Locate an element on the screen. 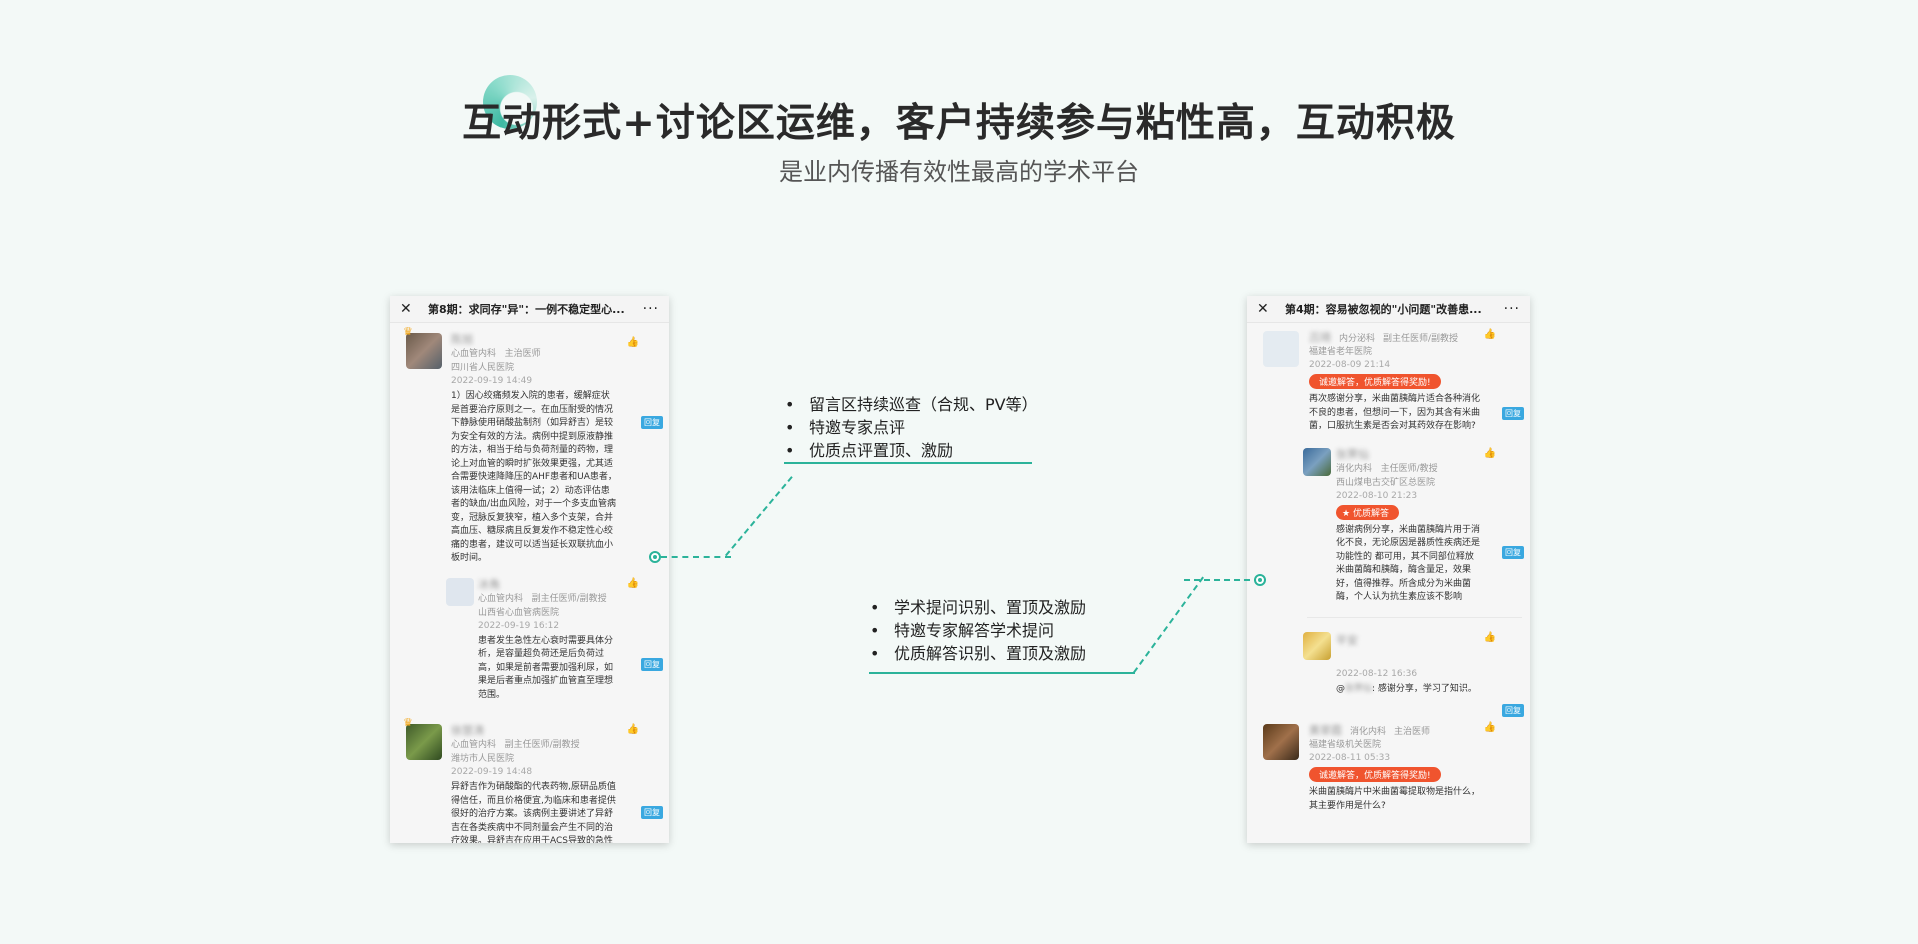  commenter-hospital: 福建省级机关医院 is located at coordinates (1345, 745).